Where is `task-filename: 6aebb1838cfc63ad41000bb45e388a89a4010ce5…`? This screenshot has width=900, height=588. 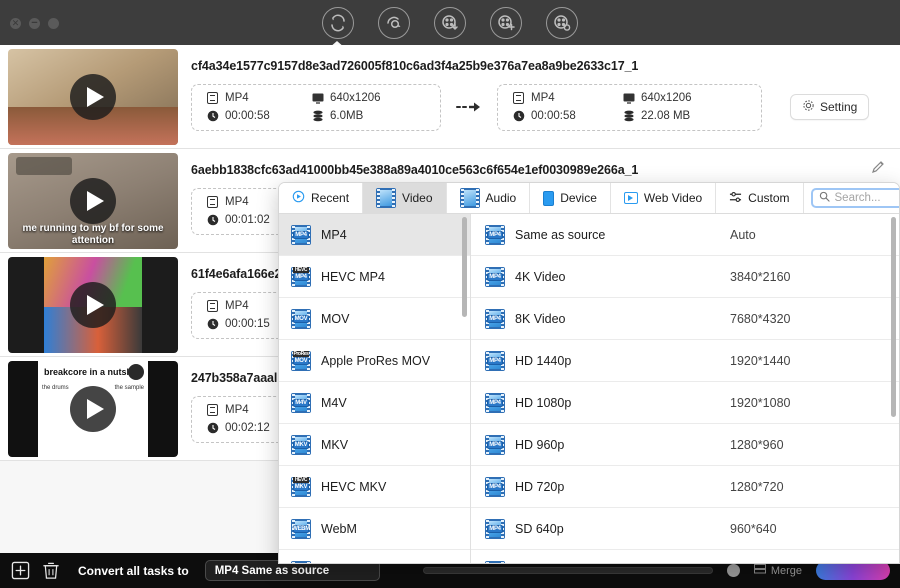 task-filename: 6aebb1838cfc63ad41000bb45e388a89a4010ce5… is located at coordinates (415, 169).